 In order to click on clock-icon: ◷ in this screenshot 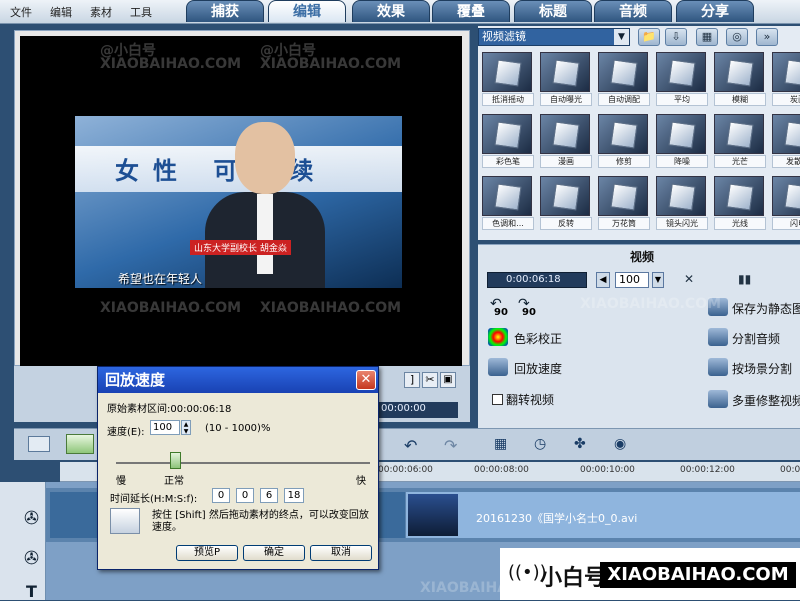, I will do `click(540, 444)`.